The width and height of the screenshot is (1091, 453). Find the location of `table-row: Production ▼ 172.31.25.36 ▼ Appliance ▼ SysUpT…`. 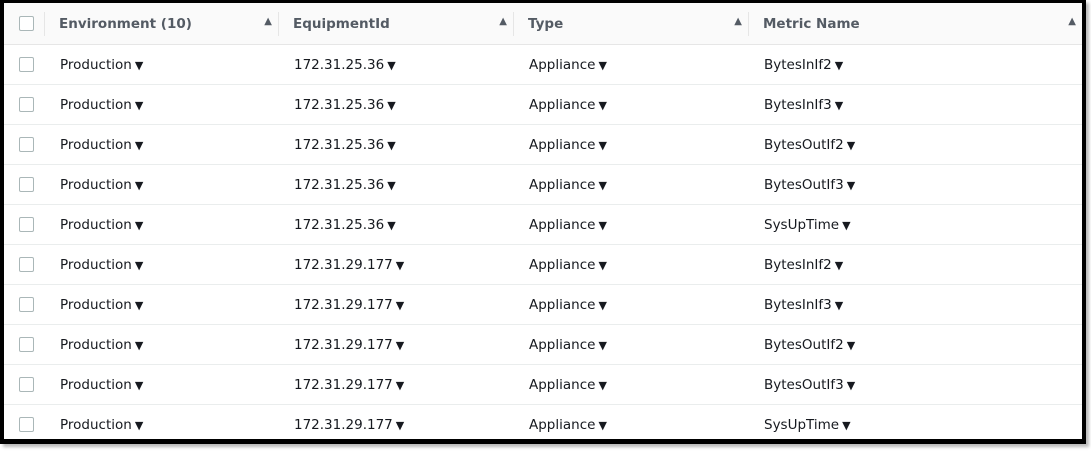

table-row: Production ▼ 172.31.25.36 ▼ Appliance ▼ SysUpT… is located at coordinates (543, 224).